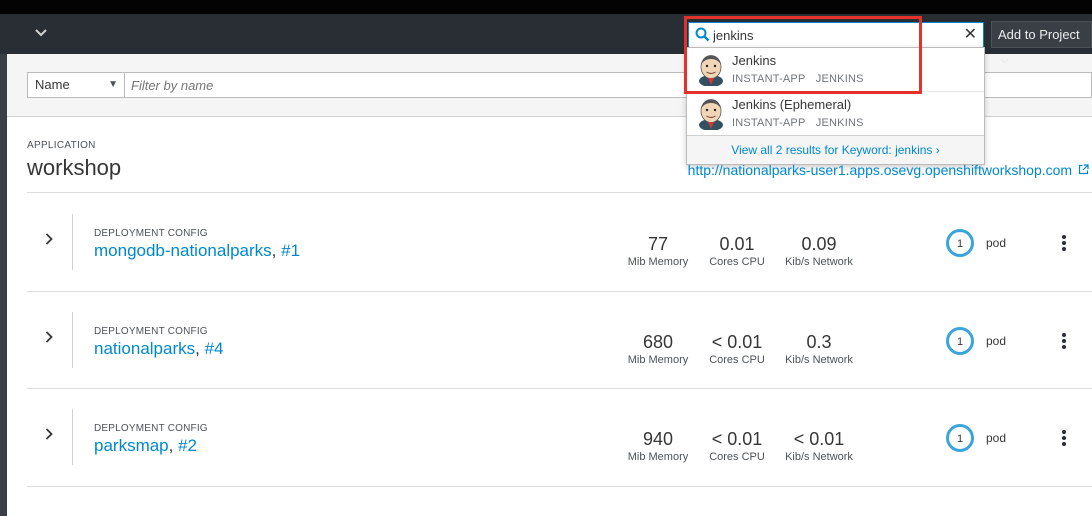 The image size is (1092, 516). I want to click on network-metric: < 0.01 Kib/s Network, so click(819, 446).